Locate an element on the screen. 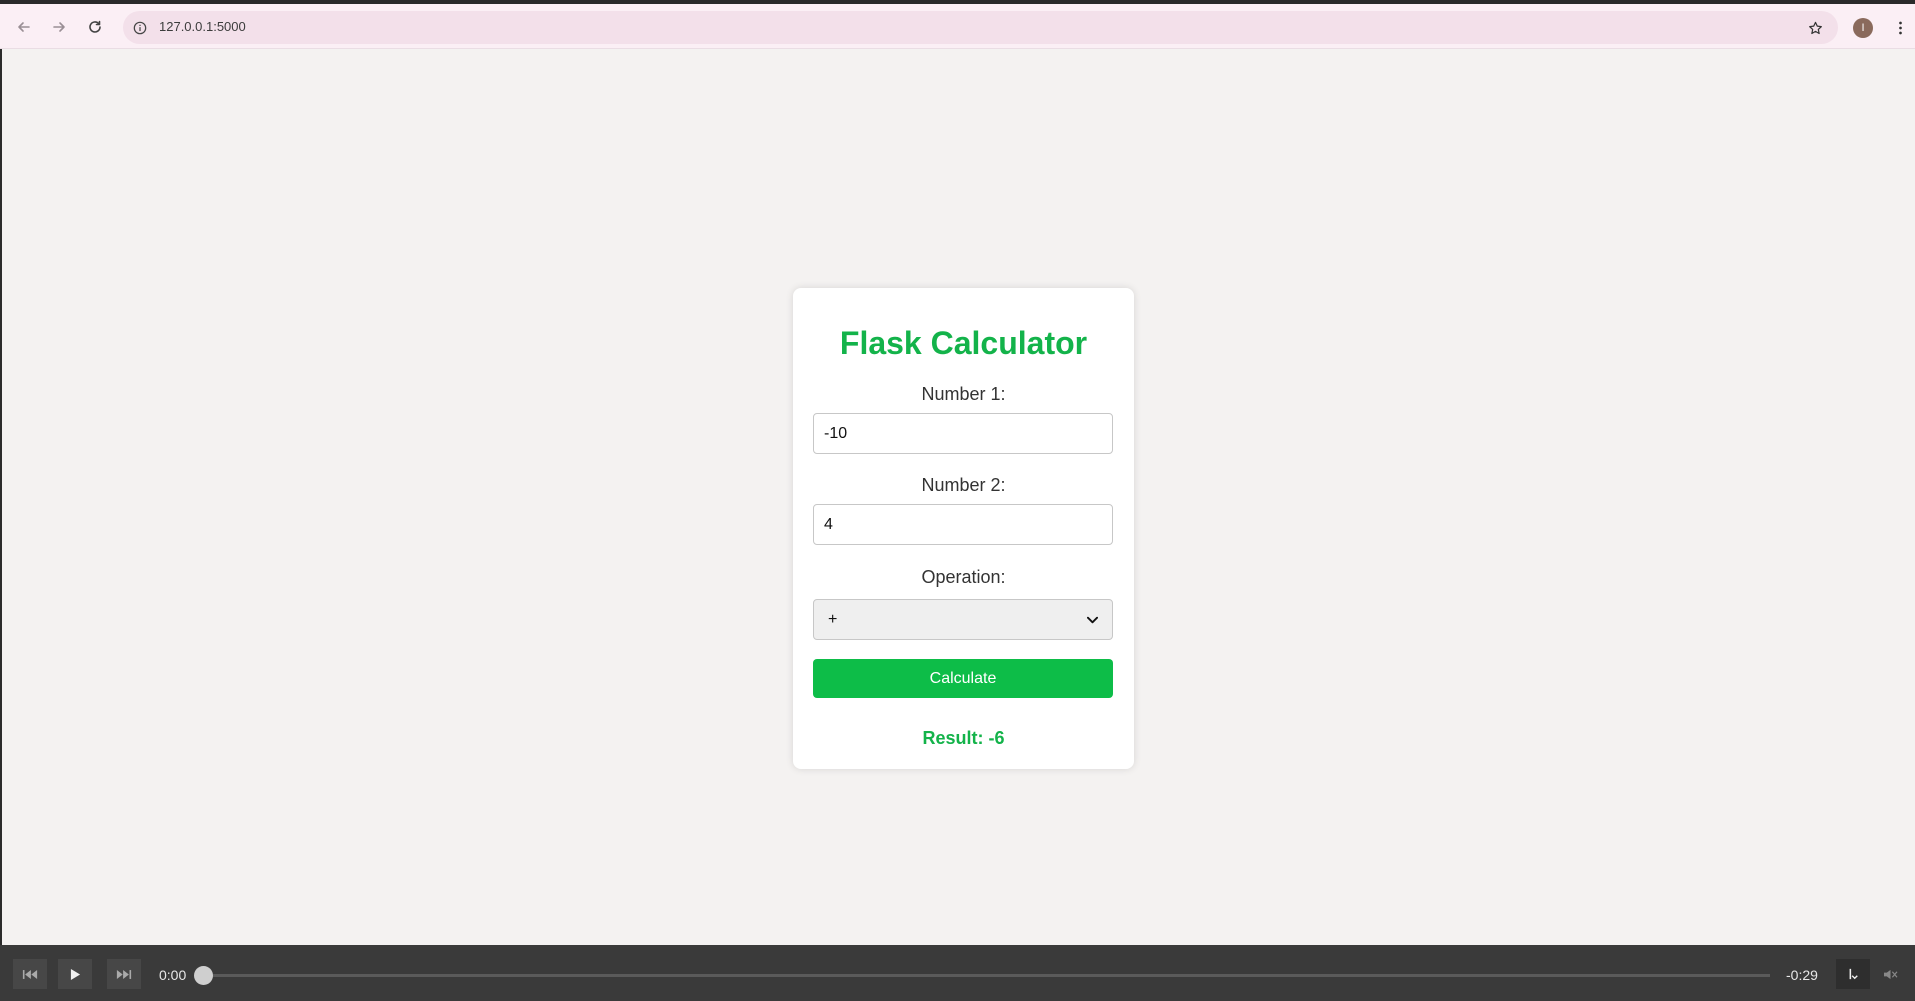 The image size is (1915, 1001). remaining-time: -0:29 is located at coordinates (1802, 975).